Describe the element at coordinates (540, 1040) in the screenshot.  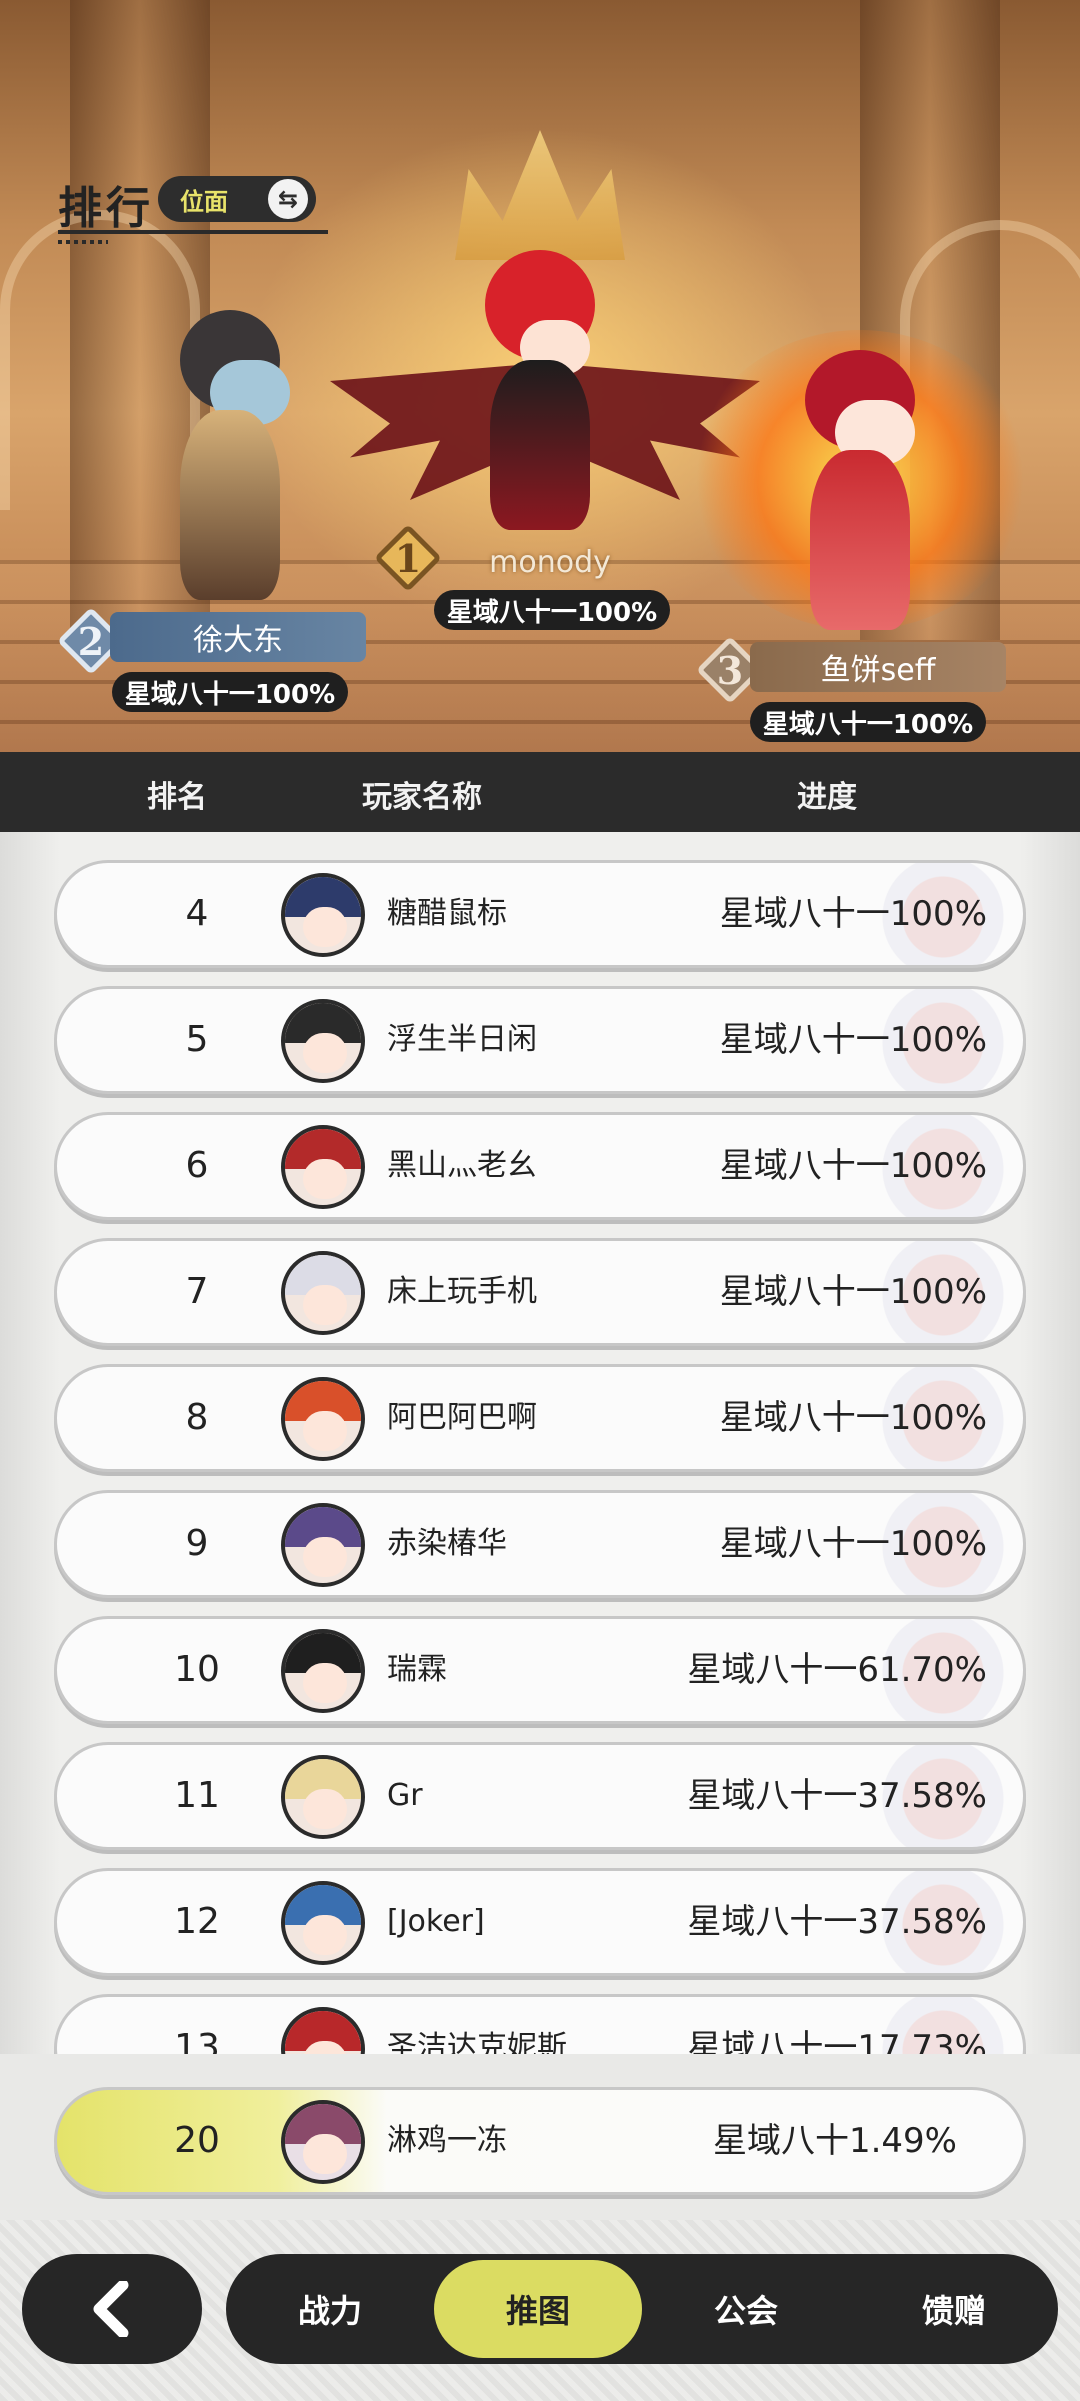
I see `table-row: 5 浮生半日闲 星域八十一100%` at that location.